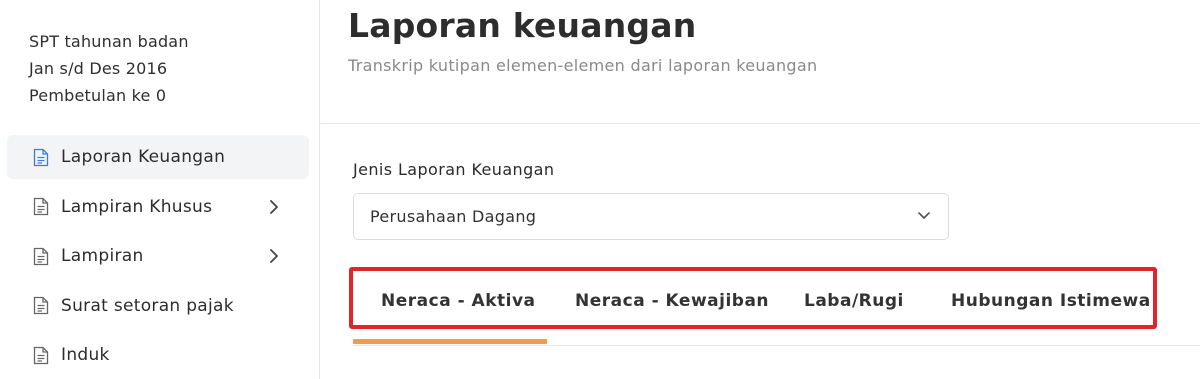 The image size is (1200, 379). Describe the element at coordinates (776, 345) in the screenshot. I see `tabs-divider` at that location.